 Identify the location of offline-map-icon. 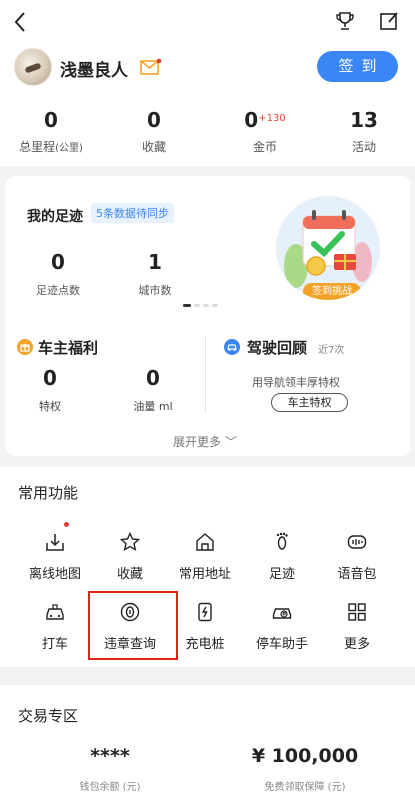
(55, 542).